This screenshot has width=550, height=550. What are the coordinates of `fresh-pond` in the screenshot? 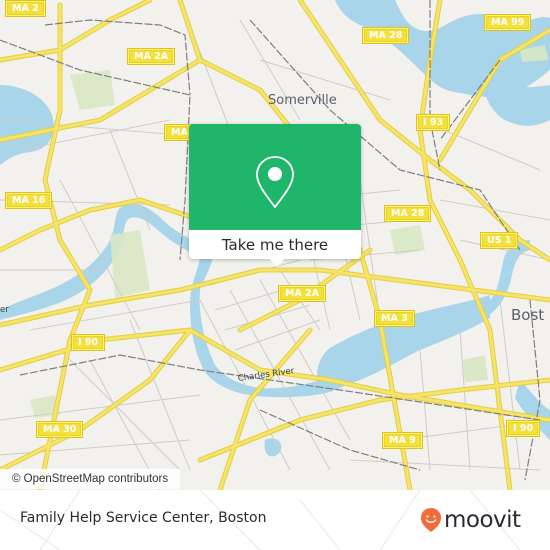 It's located at (27, 125).